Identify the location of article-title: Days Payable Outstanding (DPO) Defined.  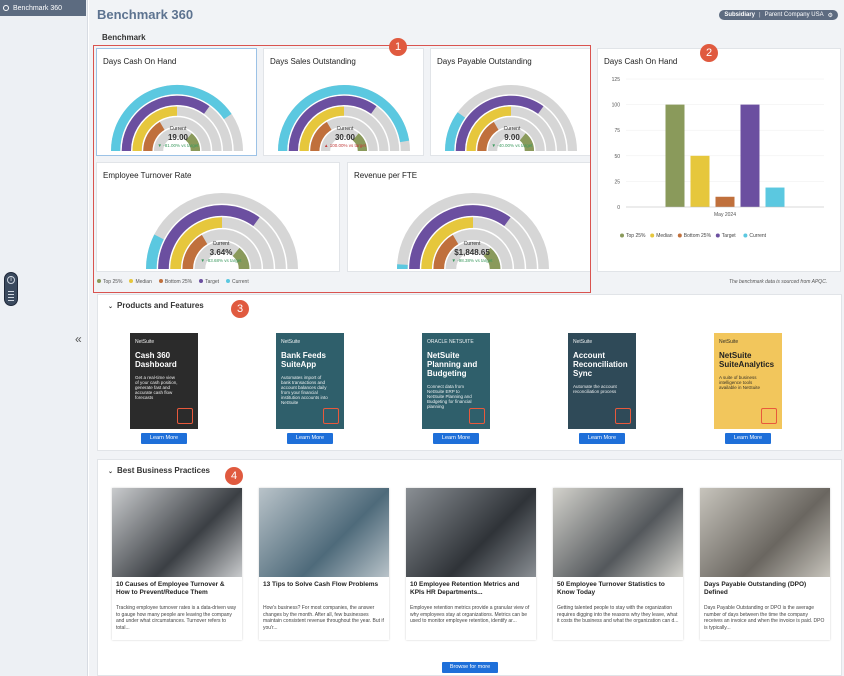
(765, 589).